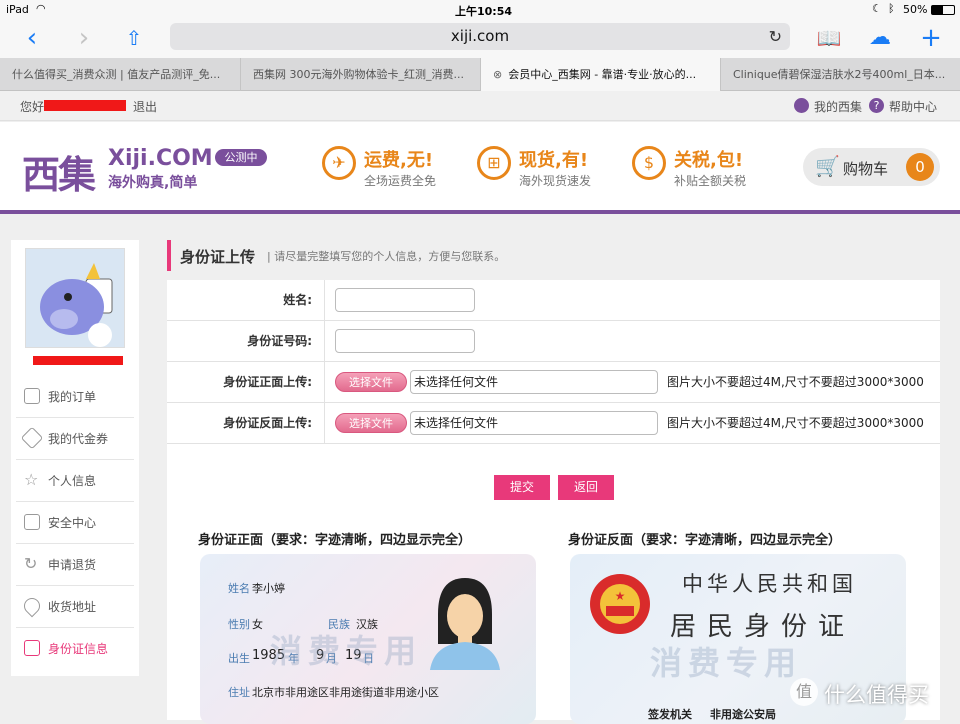 This screenshot has height=724, width=960. I want to click on address-text: xiji.com, so click(480, 36).